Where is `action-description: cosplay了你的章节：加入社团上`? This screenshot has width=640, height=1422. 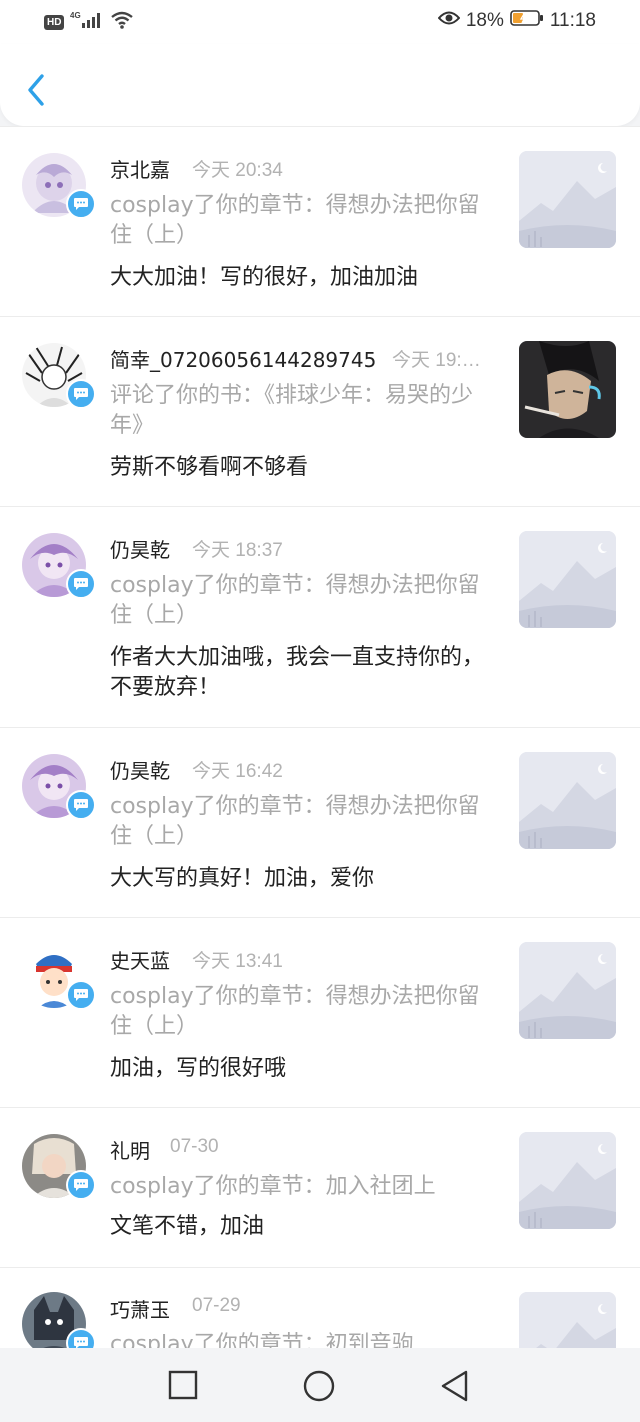 action-description: cosplay了你的章节：加入社团上 is located at coordinates (273, 1186).